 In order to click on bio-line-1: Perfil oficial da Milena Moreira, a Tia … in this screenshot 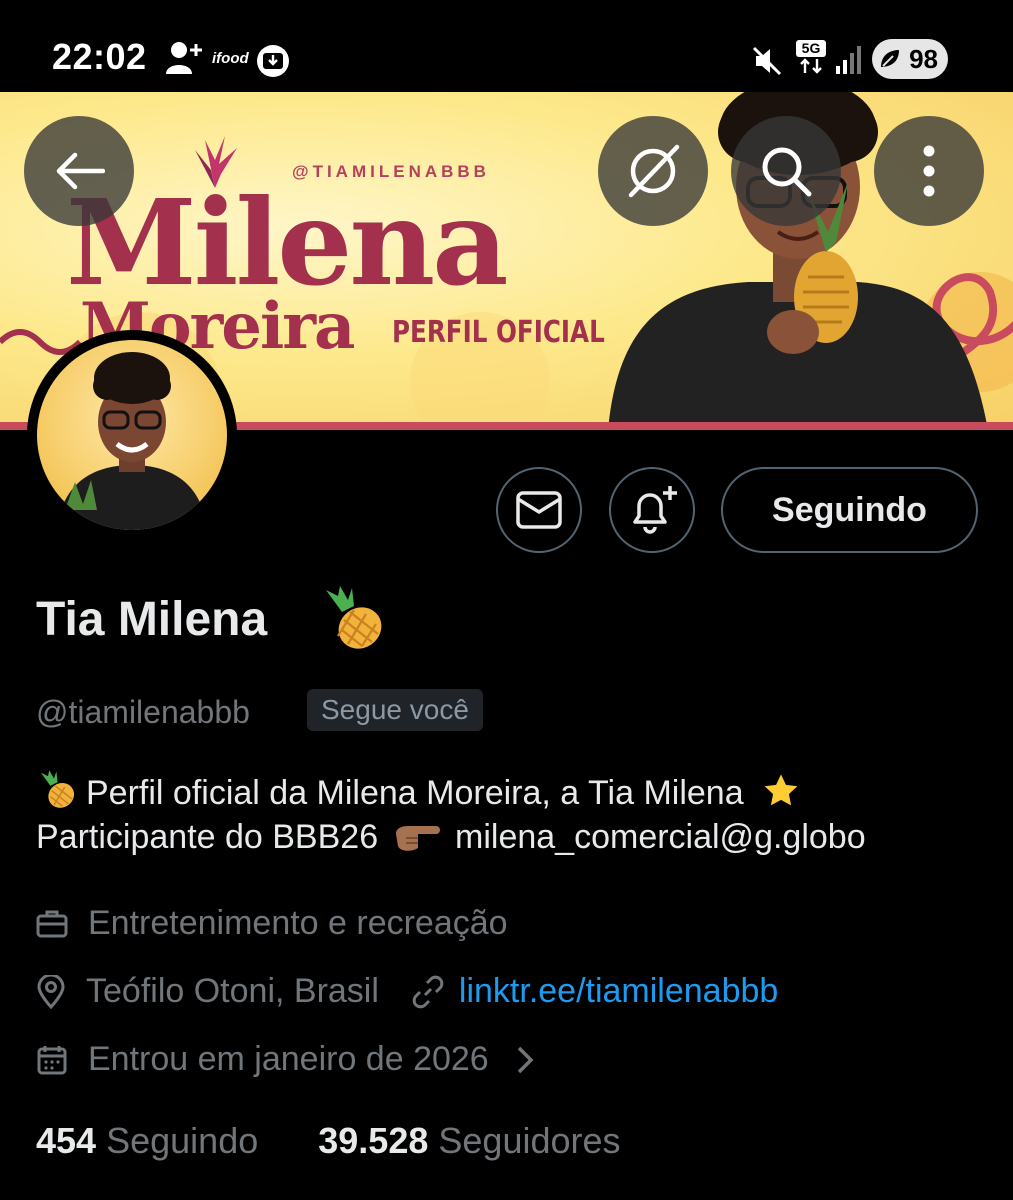, I will do `click(511, 792)`.